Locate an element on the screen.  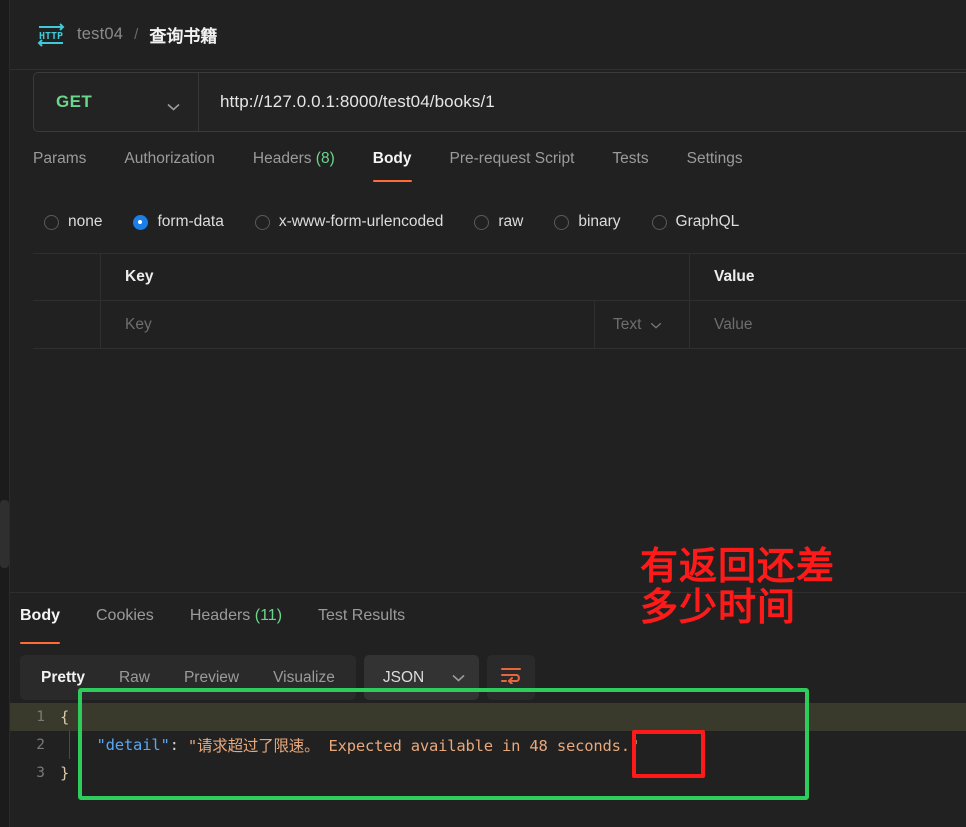
breadcrumb-header: HTTP test04 / 查询书籍 is located at coordinates (488, 35).